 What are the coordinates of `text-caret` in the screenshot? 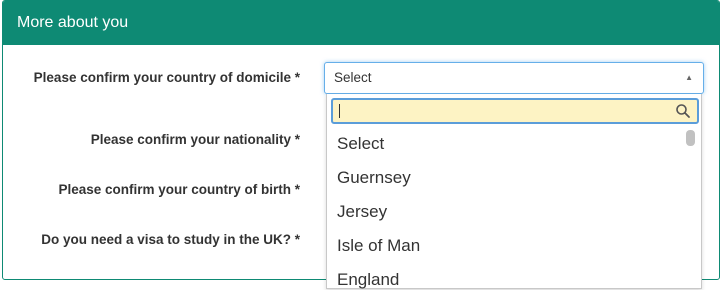 It's located at (339, 111).